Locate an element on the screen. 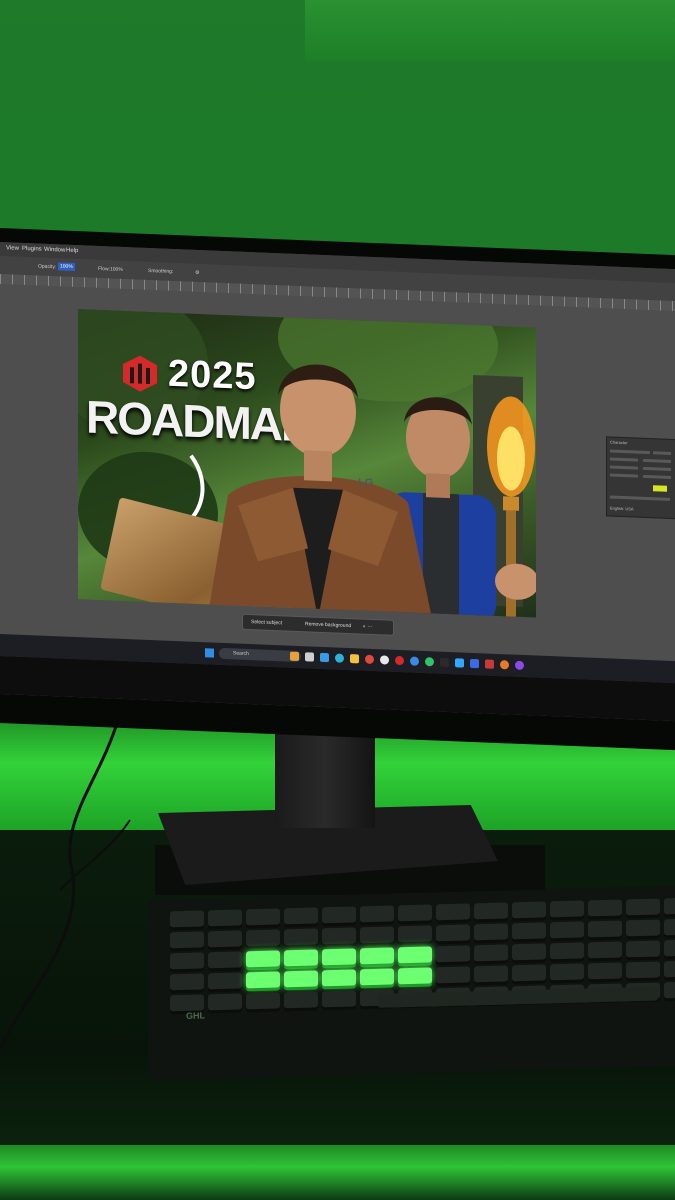 The width and height of the screenshot is (675, 1200). vertical-scale-field is located at coordinates (624, 475).